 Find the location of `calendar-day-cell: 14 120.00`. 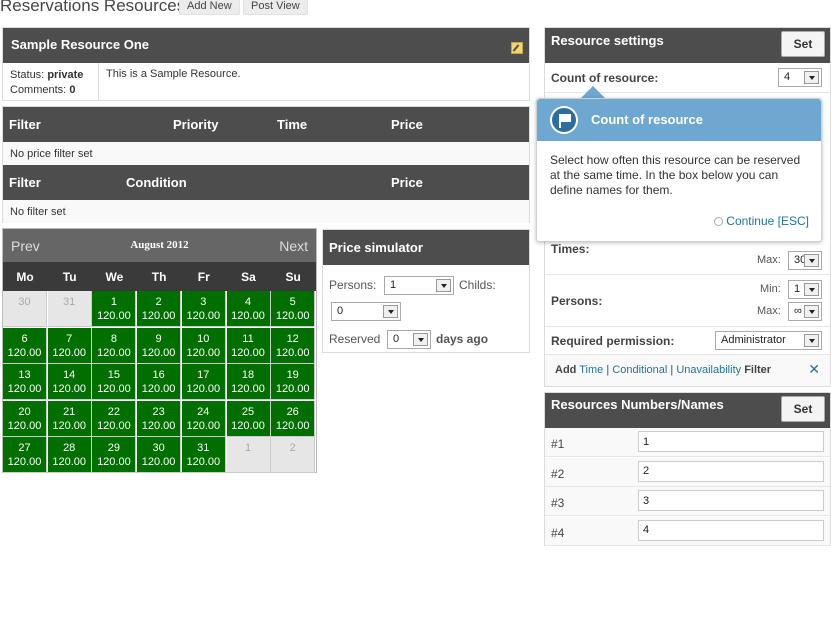

calendar-day-cell: 14 120.00 is located at coordinates (69, 382).